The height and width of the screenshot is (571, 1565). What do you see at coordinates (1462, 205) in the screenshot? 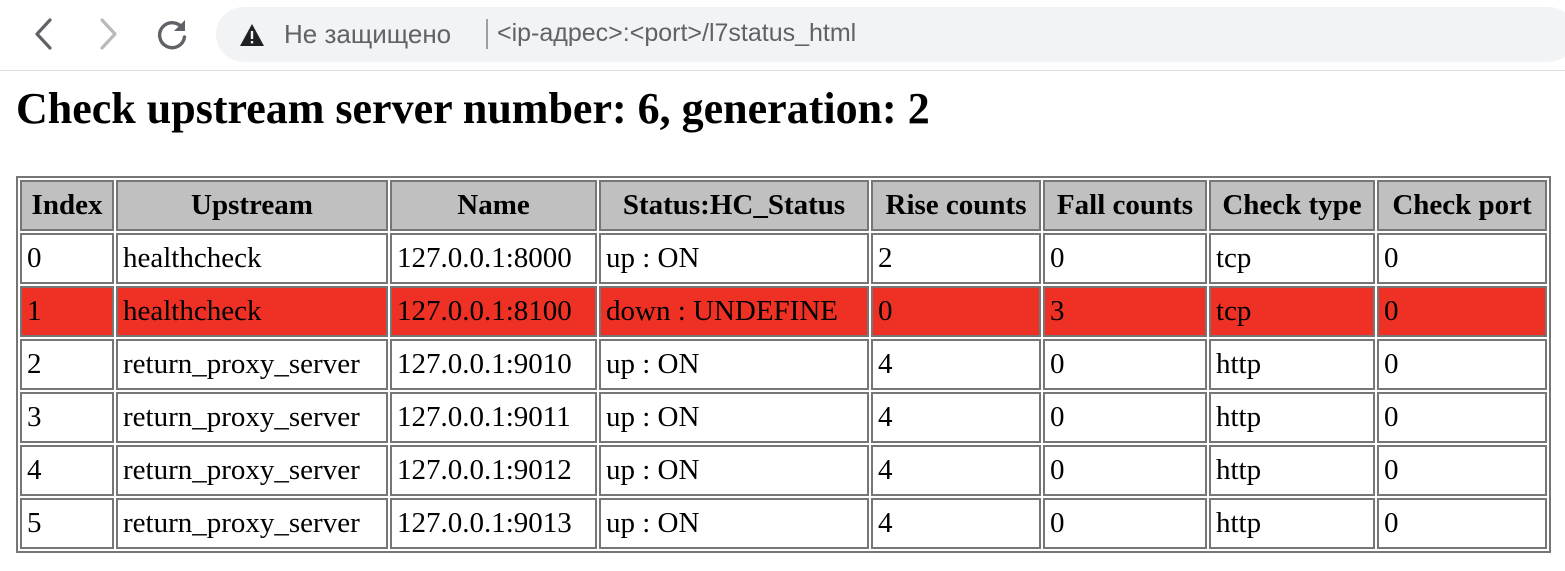
I see `column-header-check-port: Check port` at bounding box center [1462, 205].